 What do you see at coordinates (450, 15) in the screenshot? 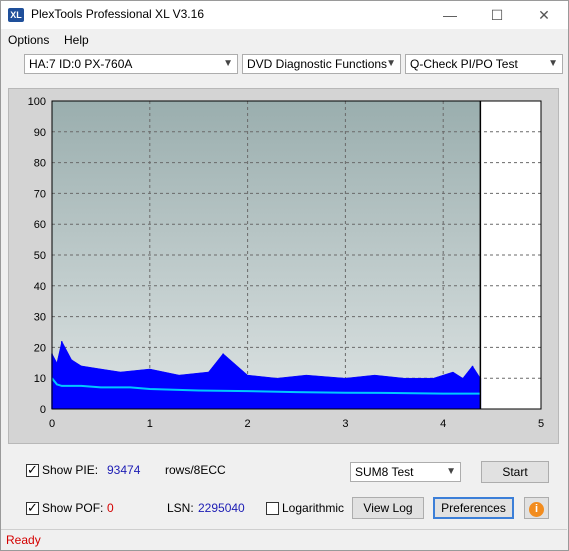
I see `minimize-button: —` at bounding box center [450, 15].